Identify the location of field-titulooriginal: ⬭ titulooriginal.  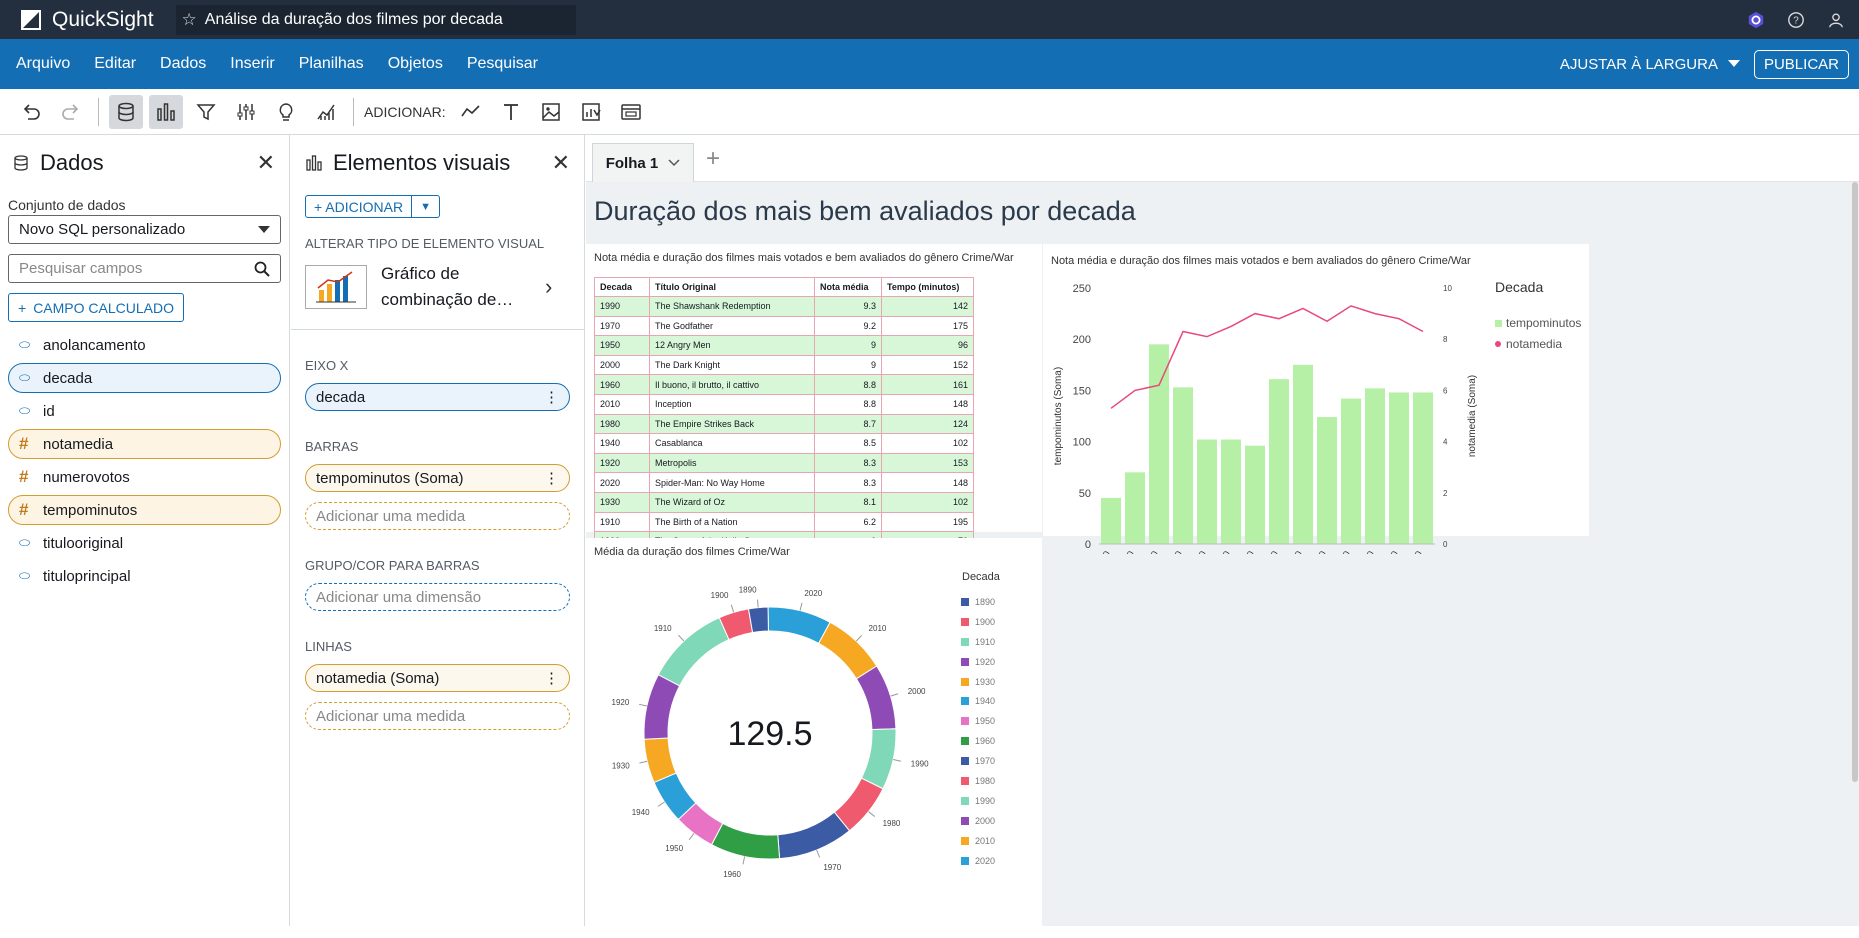
(144, 543).